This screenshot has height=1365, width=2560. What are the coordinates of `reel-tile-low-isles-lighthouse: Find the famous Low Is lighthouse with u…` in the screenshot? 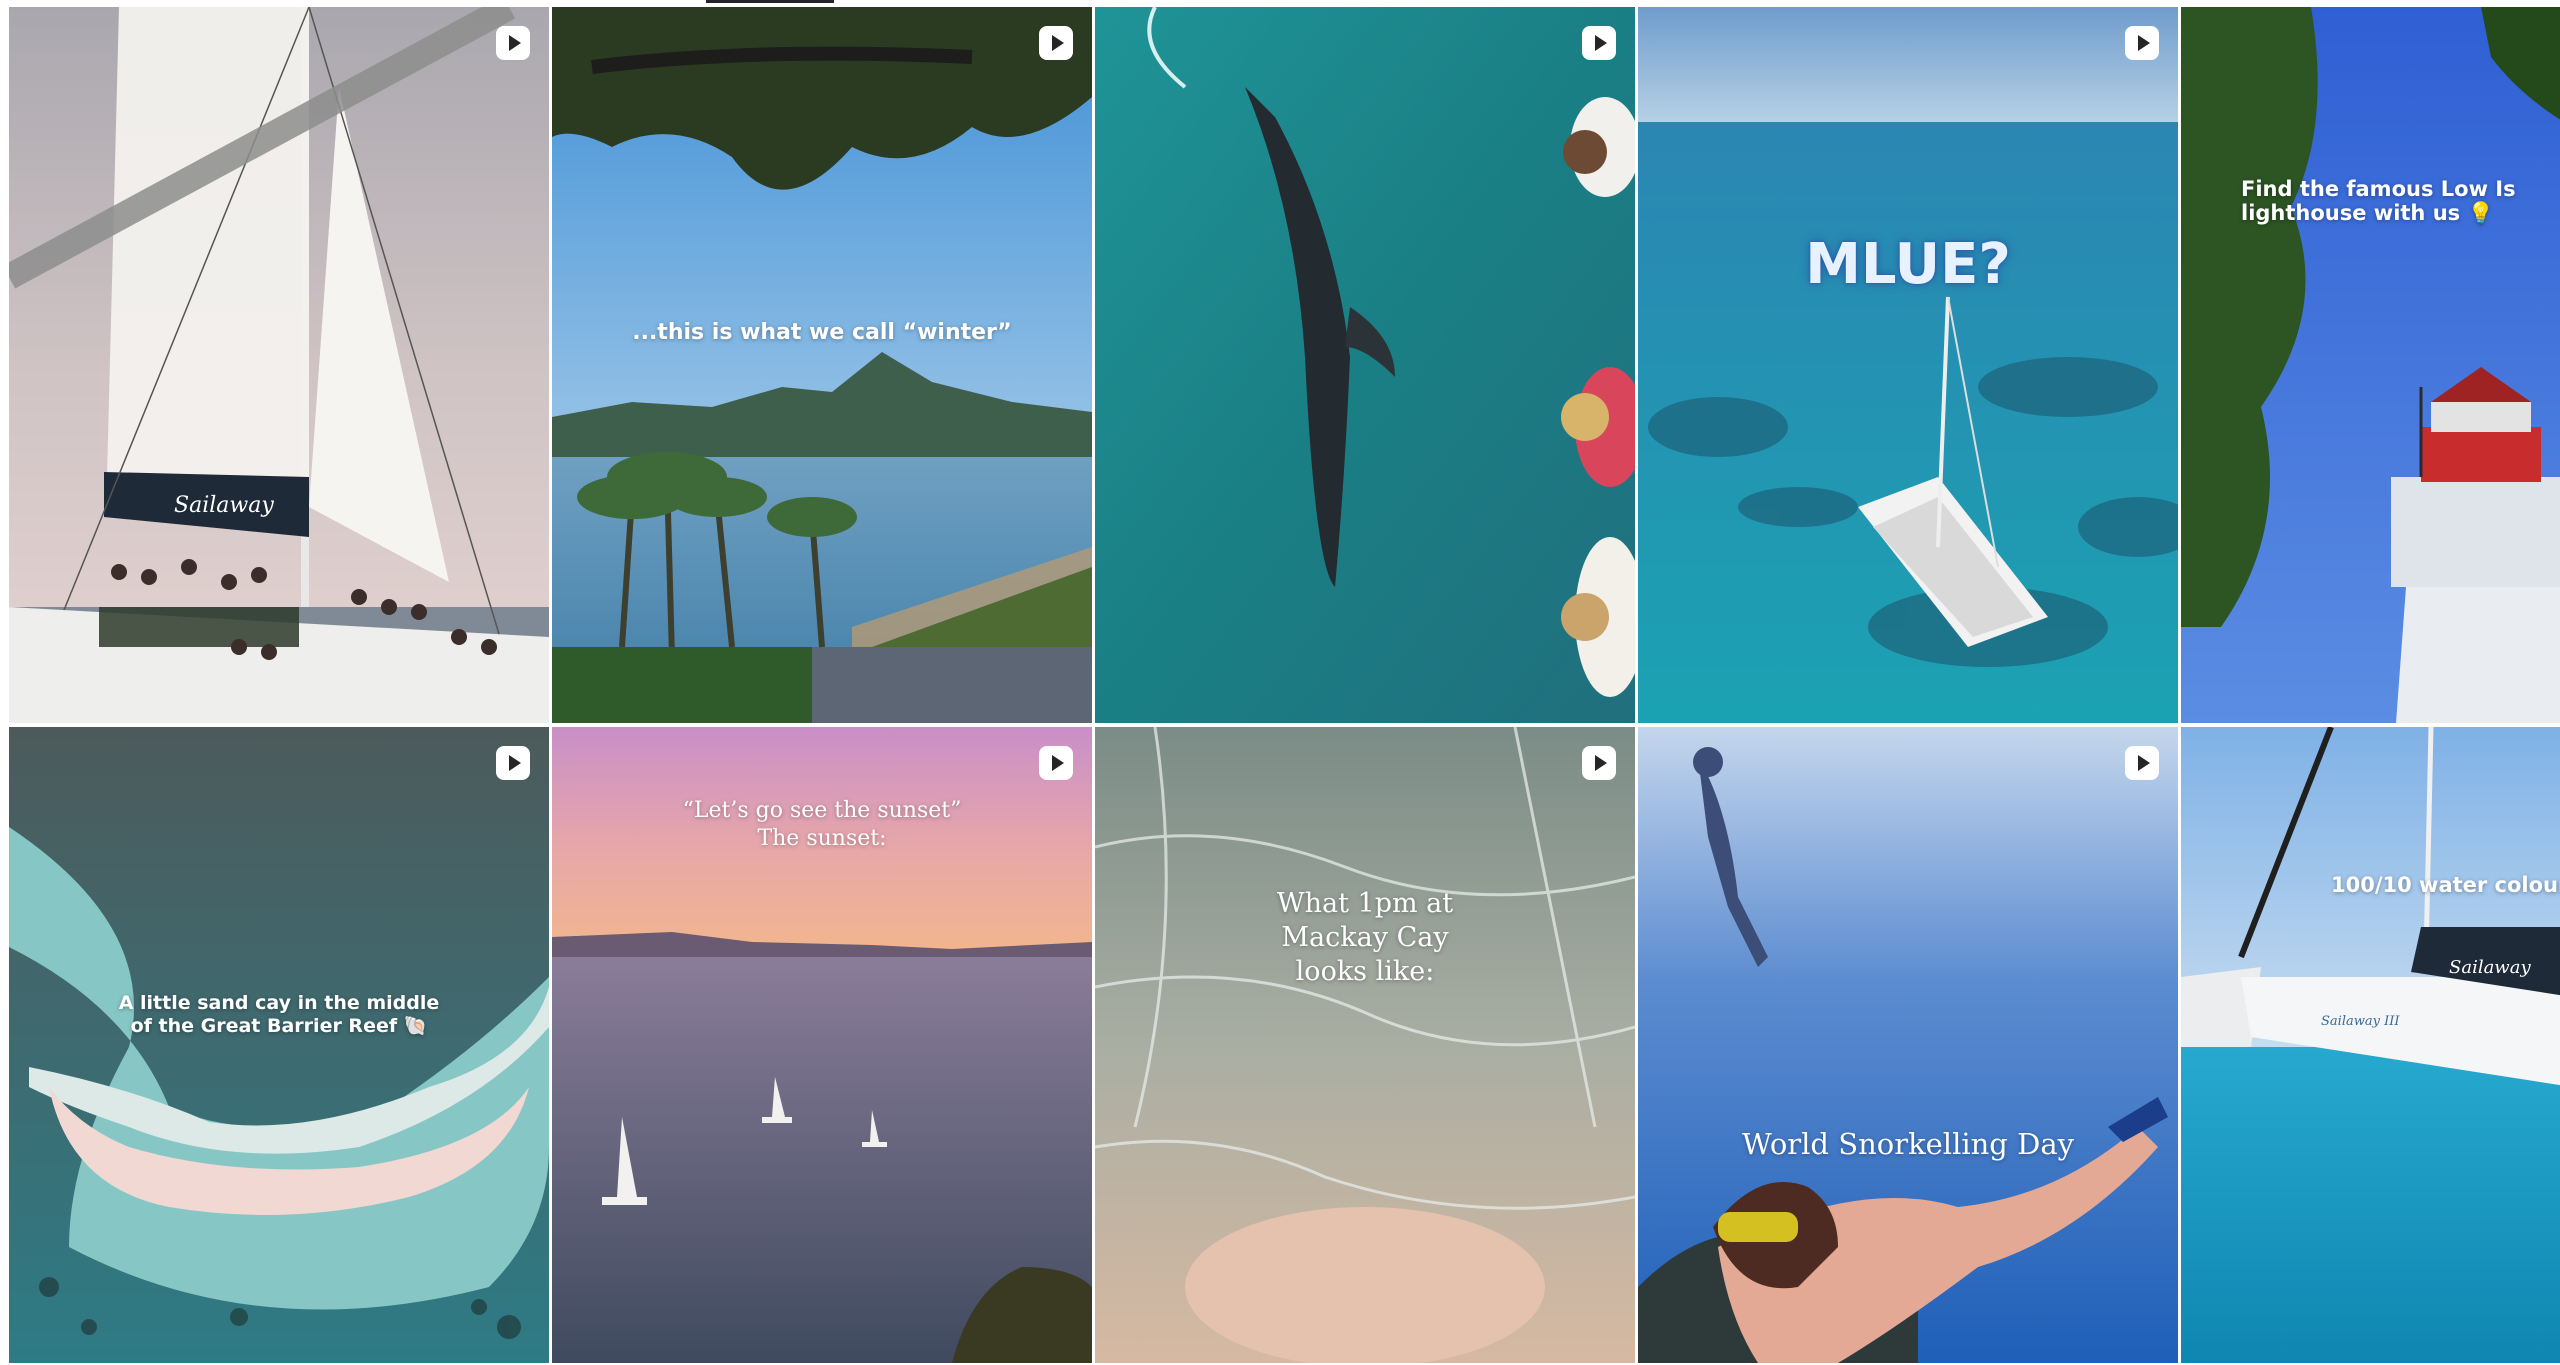 It's located at (2370, 365).